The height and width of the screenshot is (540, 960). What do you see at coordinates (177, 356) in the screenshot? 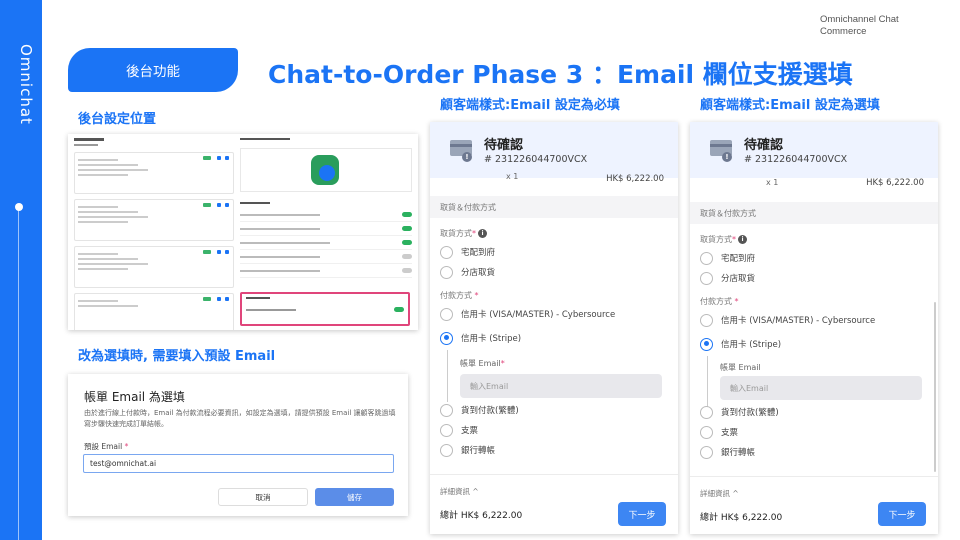
I see `heading-change-optional: 改為選填時, 需要填入預設 Email` at bounding box center [177, 356].